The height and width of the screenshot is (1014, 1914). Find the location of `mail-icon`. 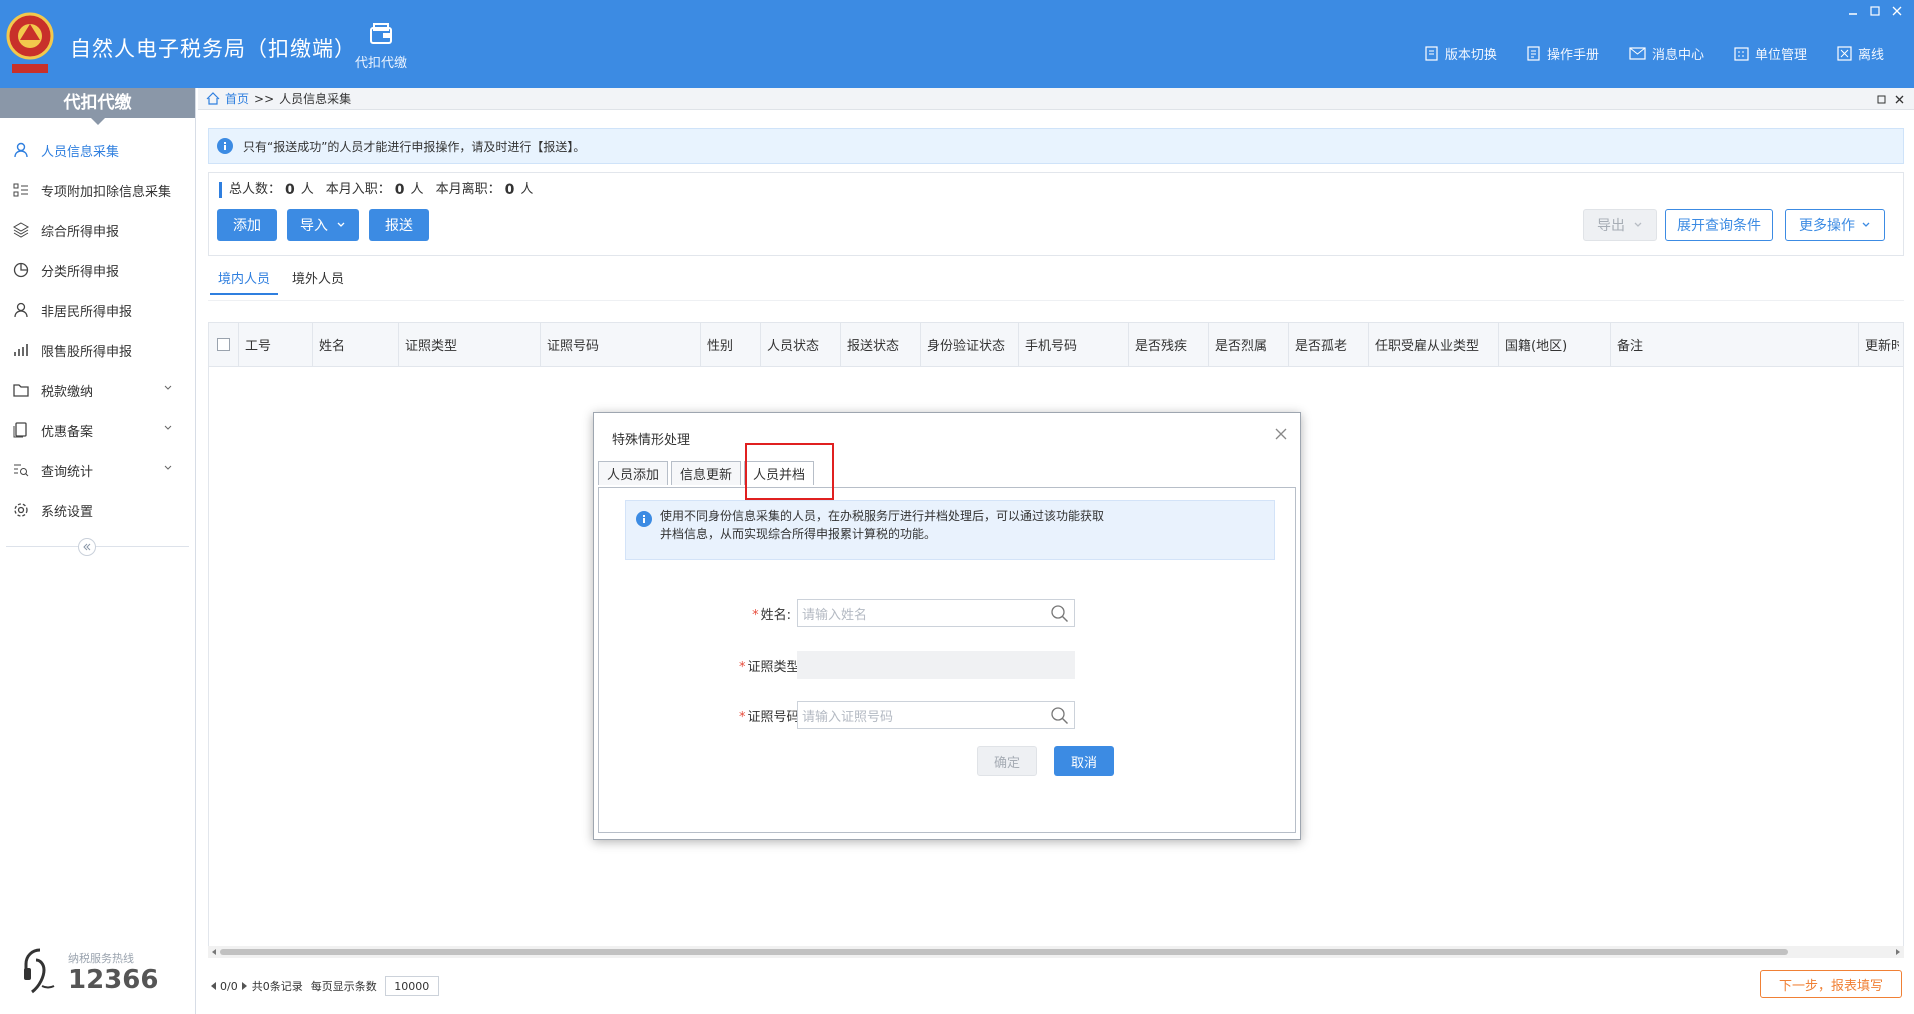

mail-icon is located at coordinates (1637, 53).